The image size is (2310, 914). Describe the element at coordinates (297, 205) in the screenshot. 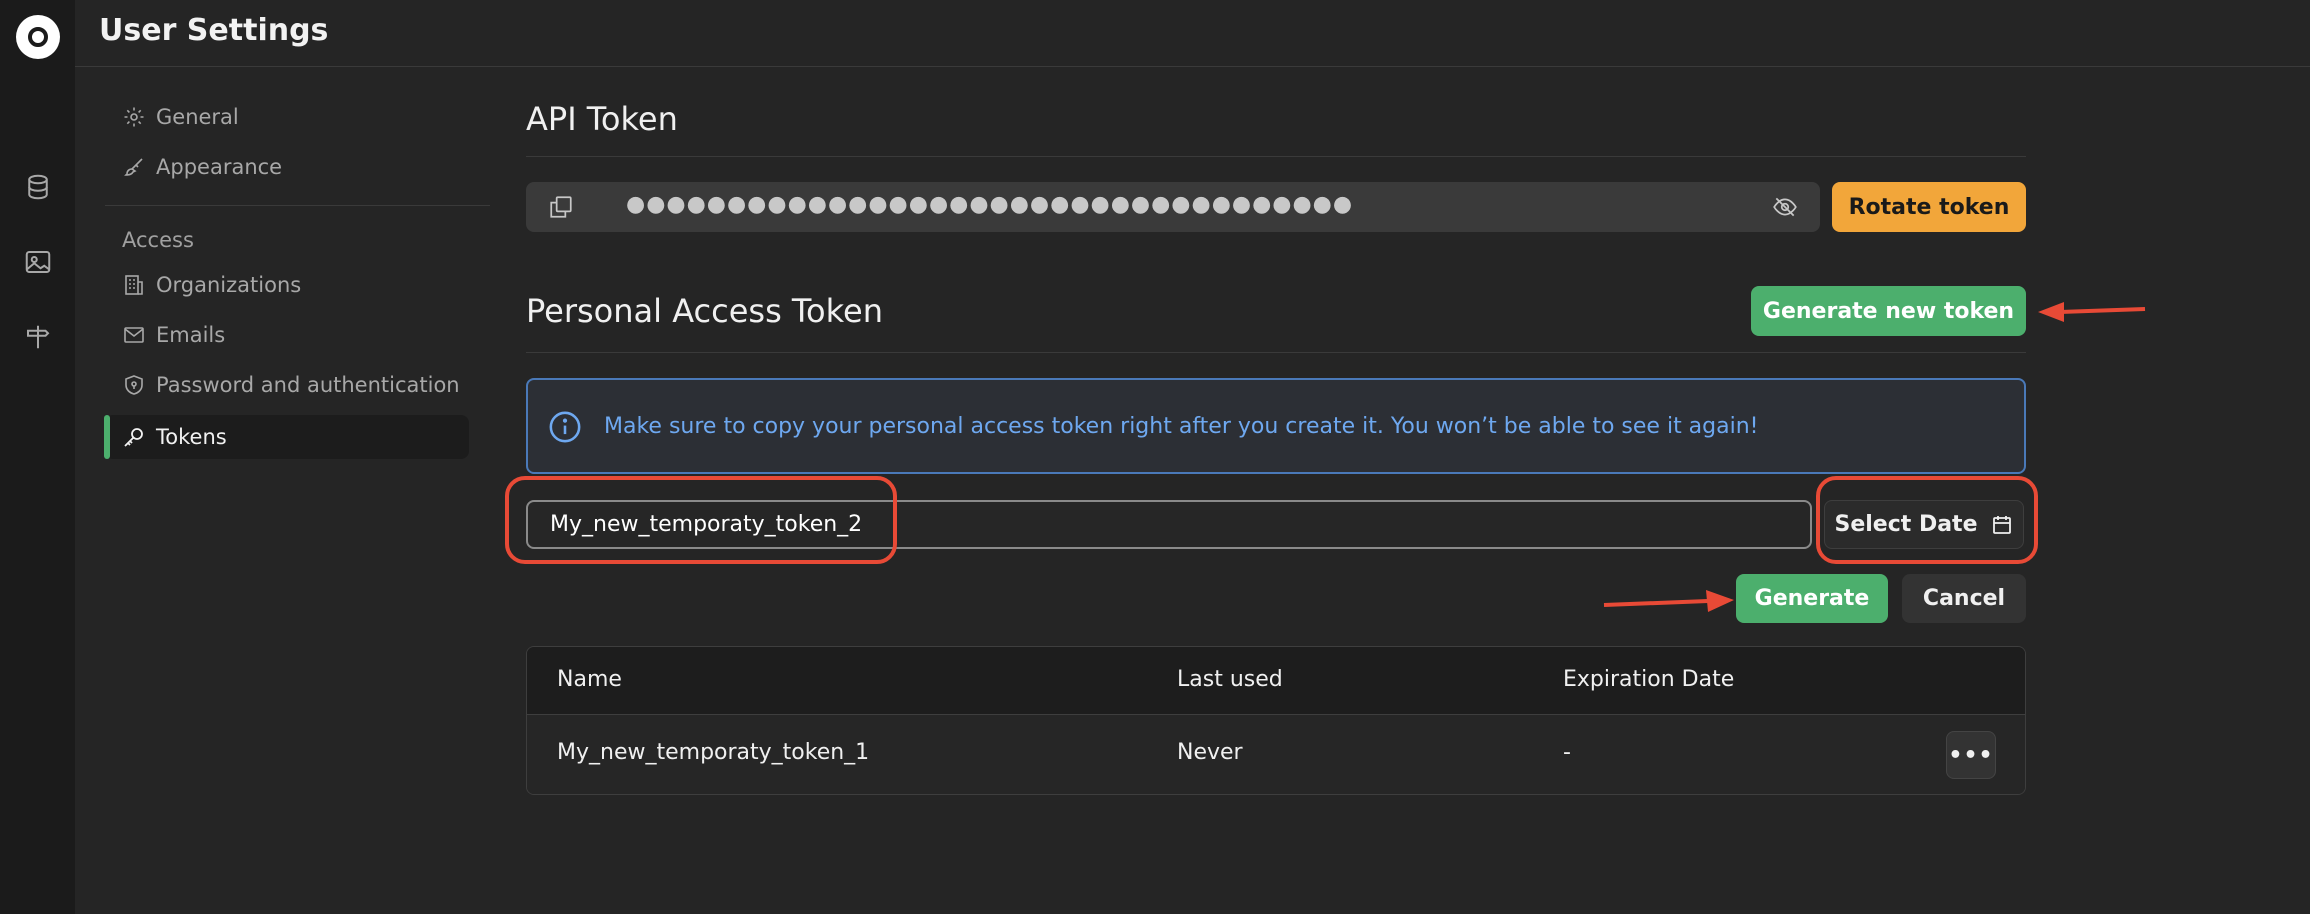

I see `nav-divider` at that location.